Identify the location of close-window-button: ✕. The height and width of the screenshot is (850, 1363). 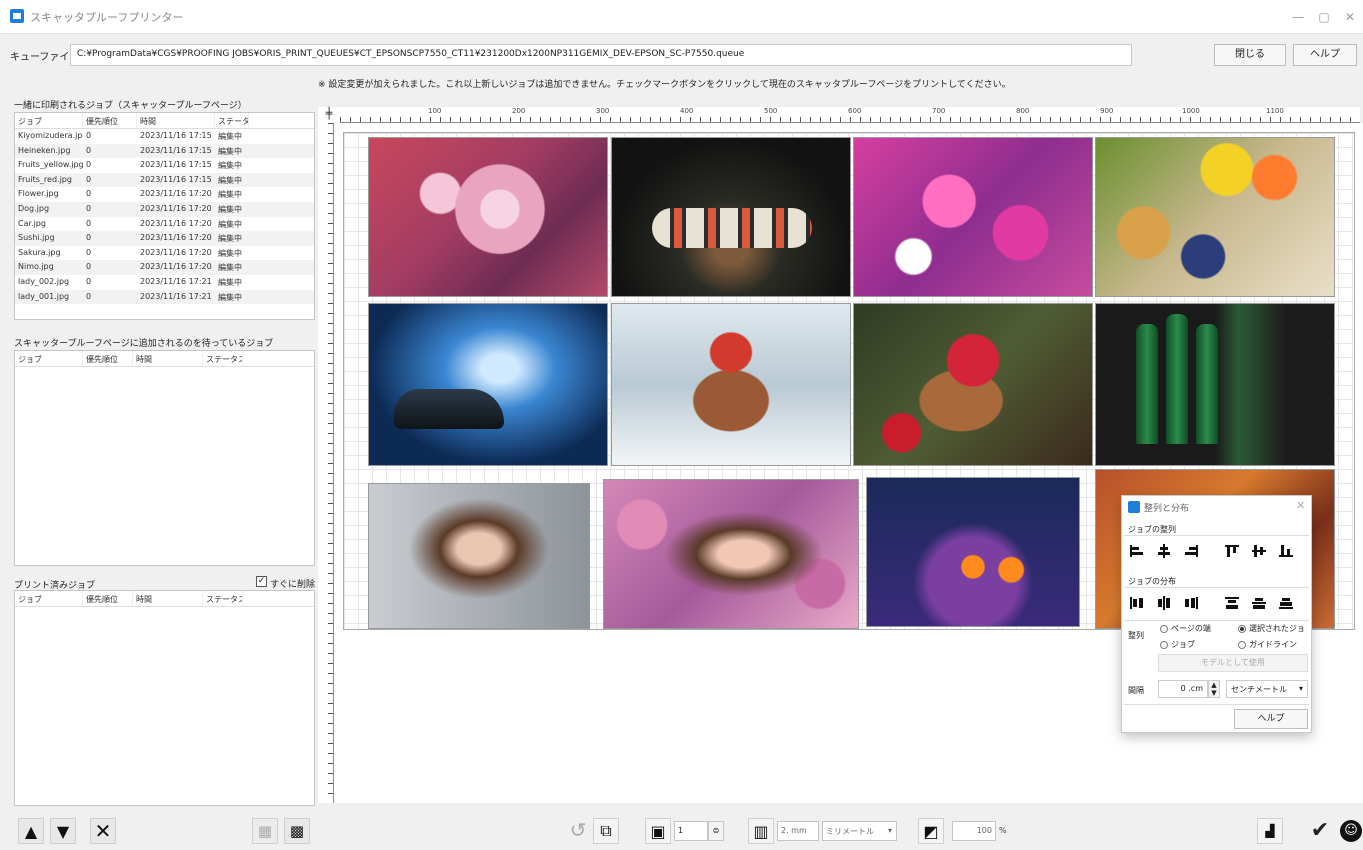
(1349, 17).